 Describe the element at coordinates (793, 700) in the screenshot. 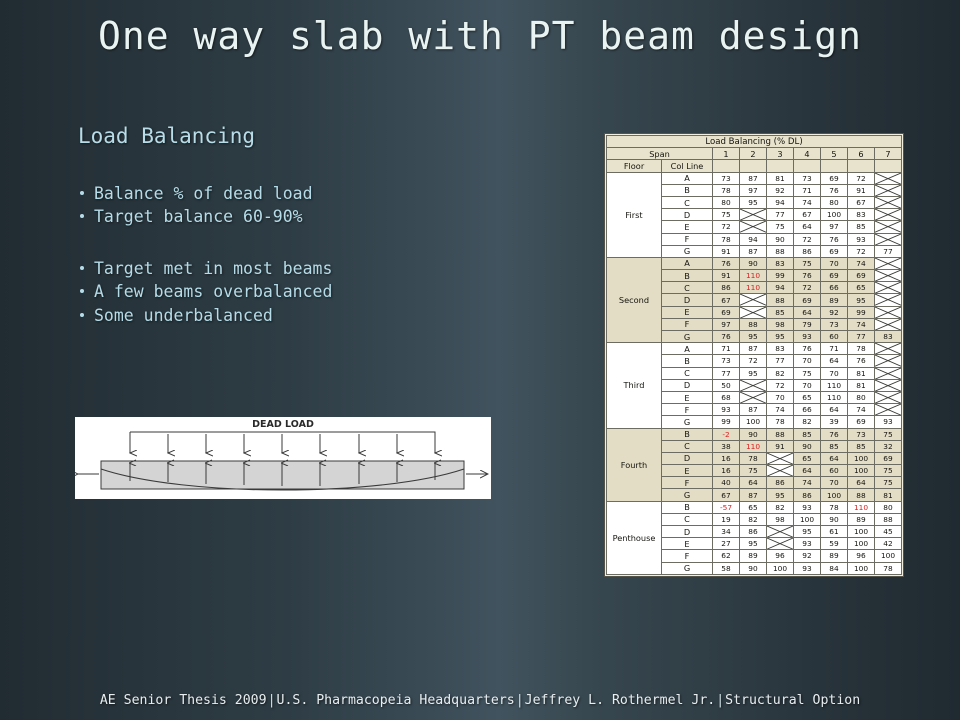

I see `footer-item: Structural Option` at that location.